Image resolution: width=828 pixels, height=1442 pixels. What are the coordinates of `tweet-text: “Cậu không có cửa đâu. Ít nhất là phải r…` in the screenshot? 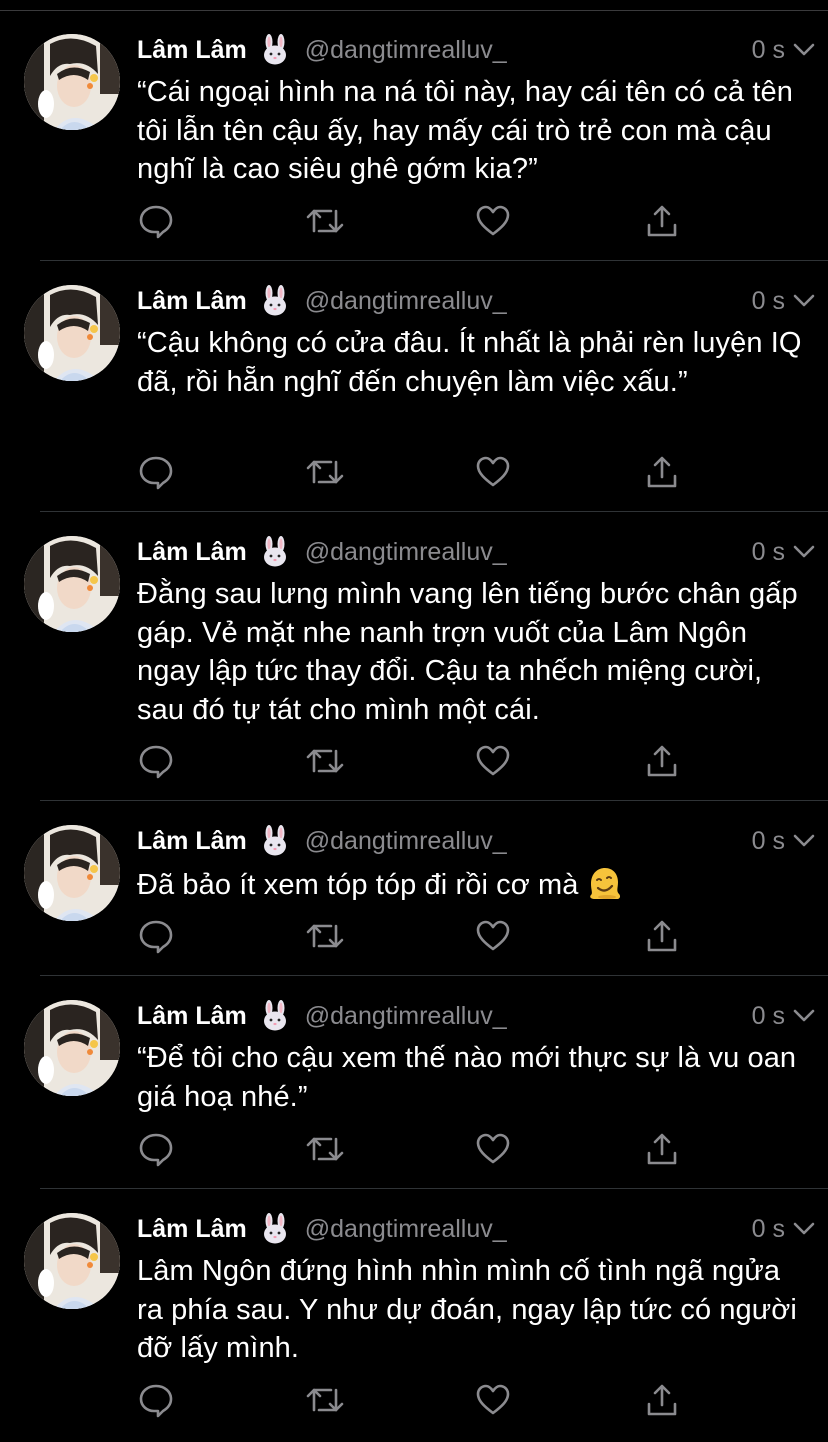 It's located at (469, 362).